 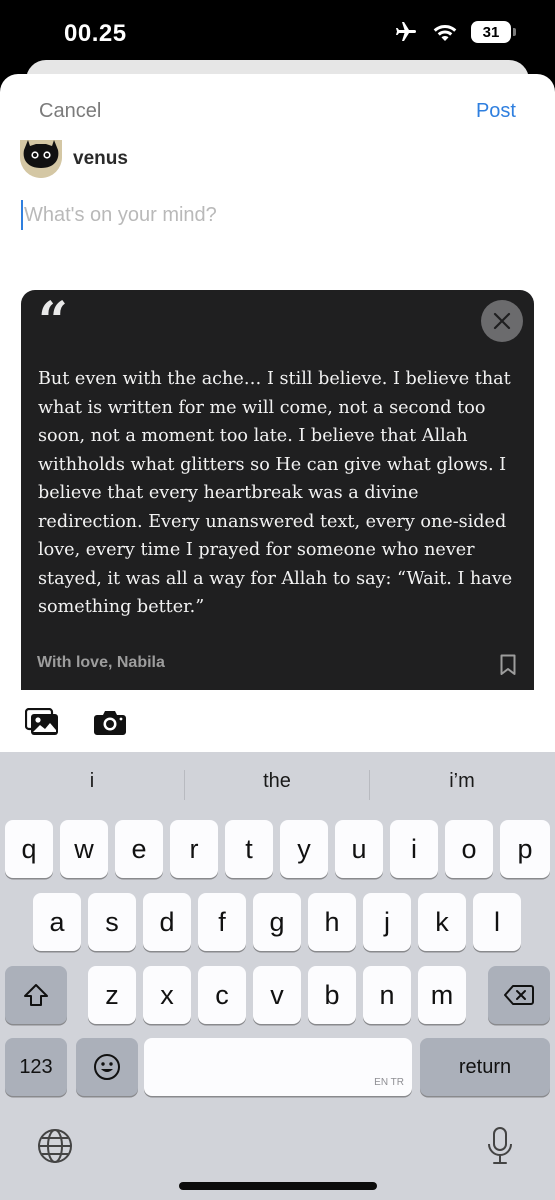 I want to click on key-u: u, so click(x=359, y=849).